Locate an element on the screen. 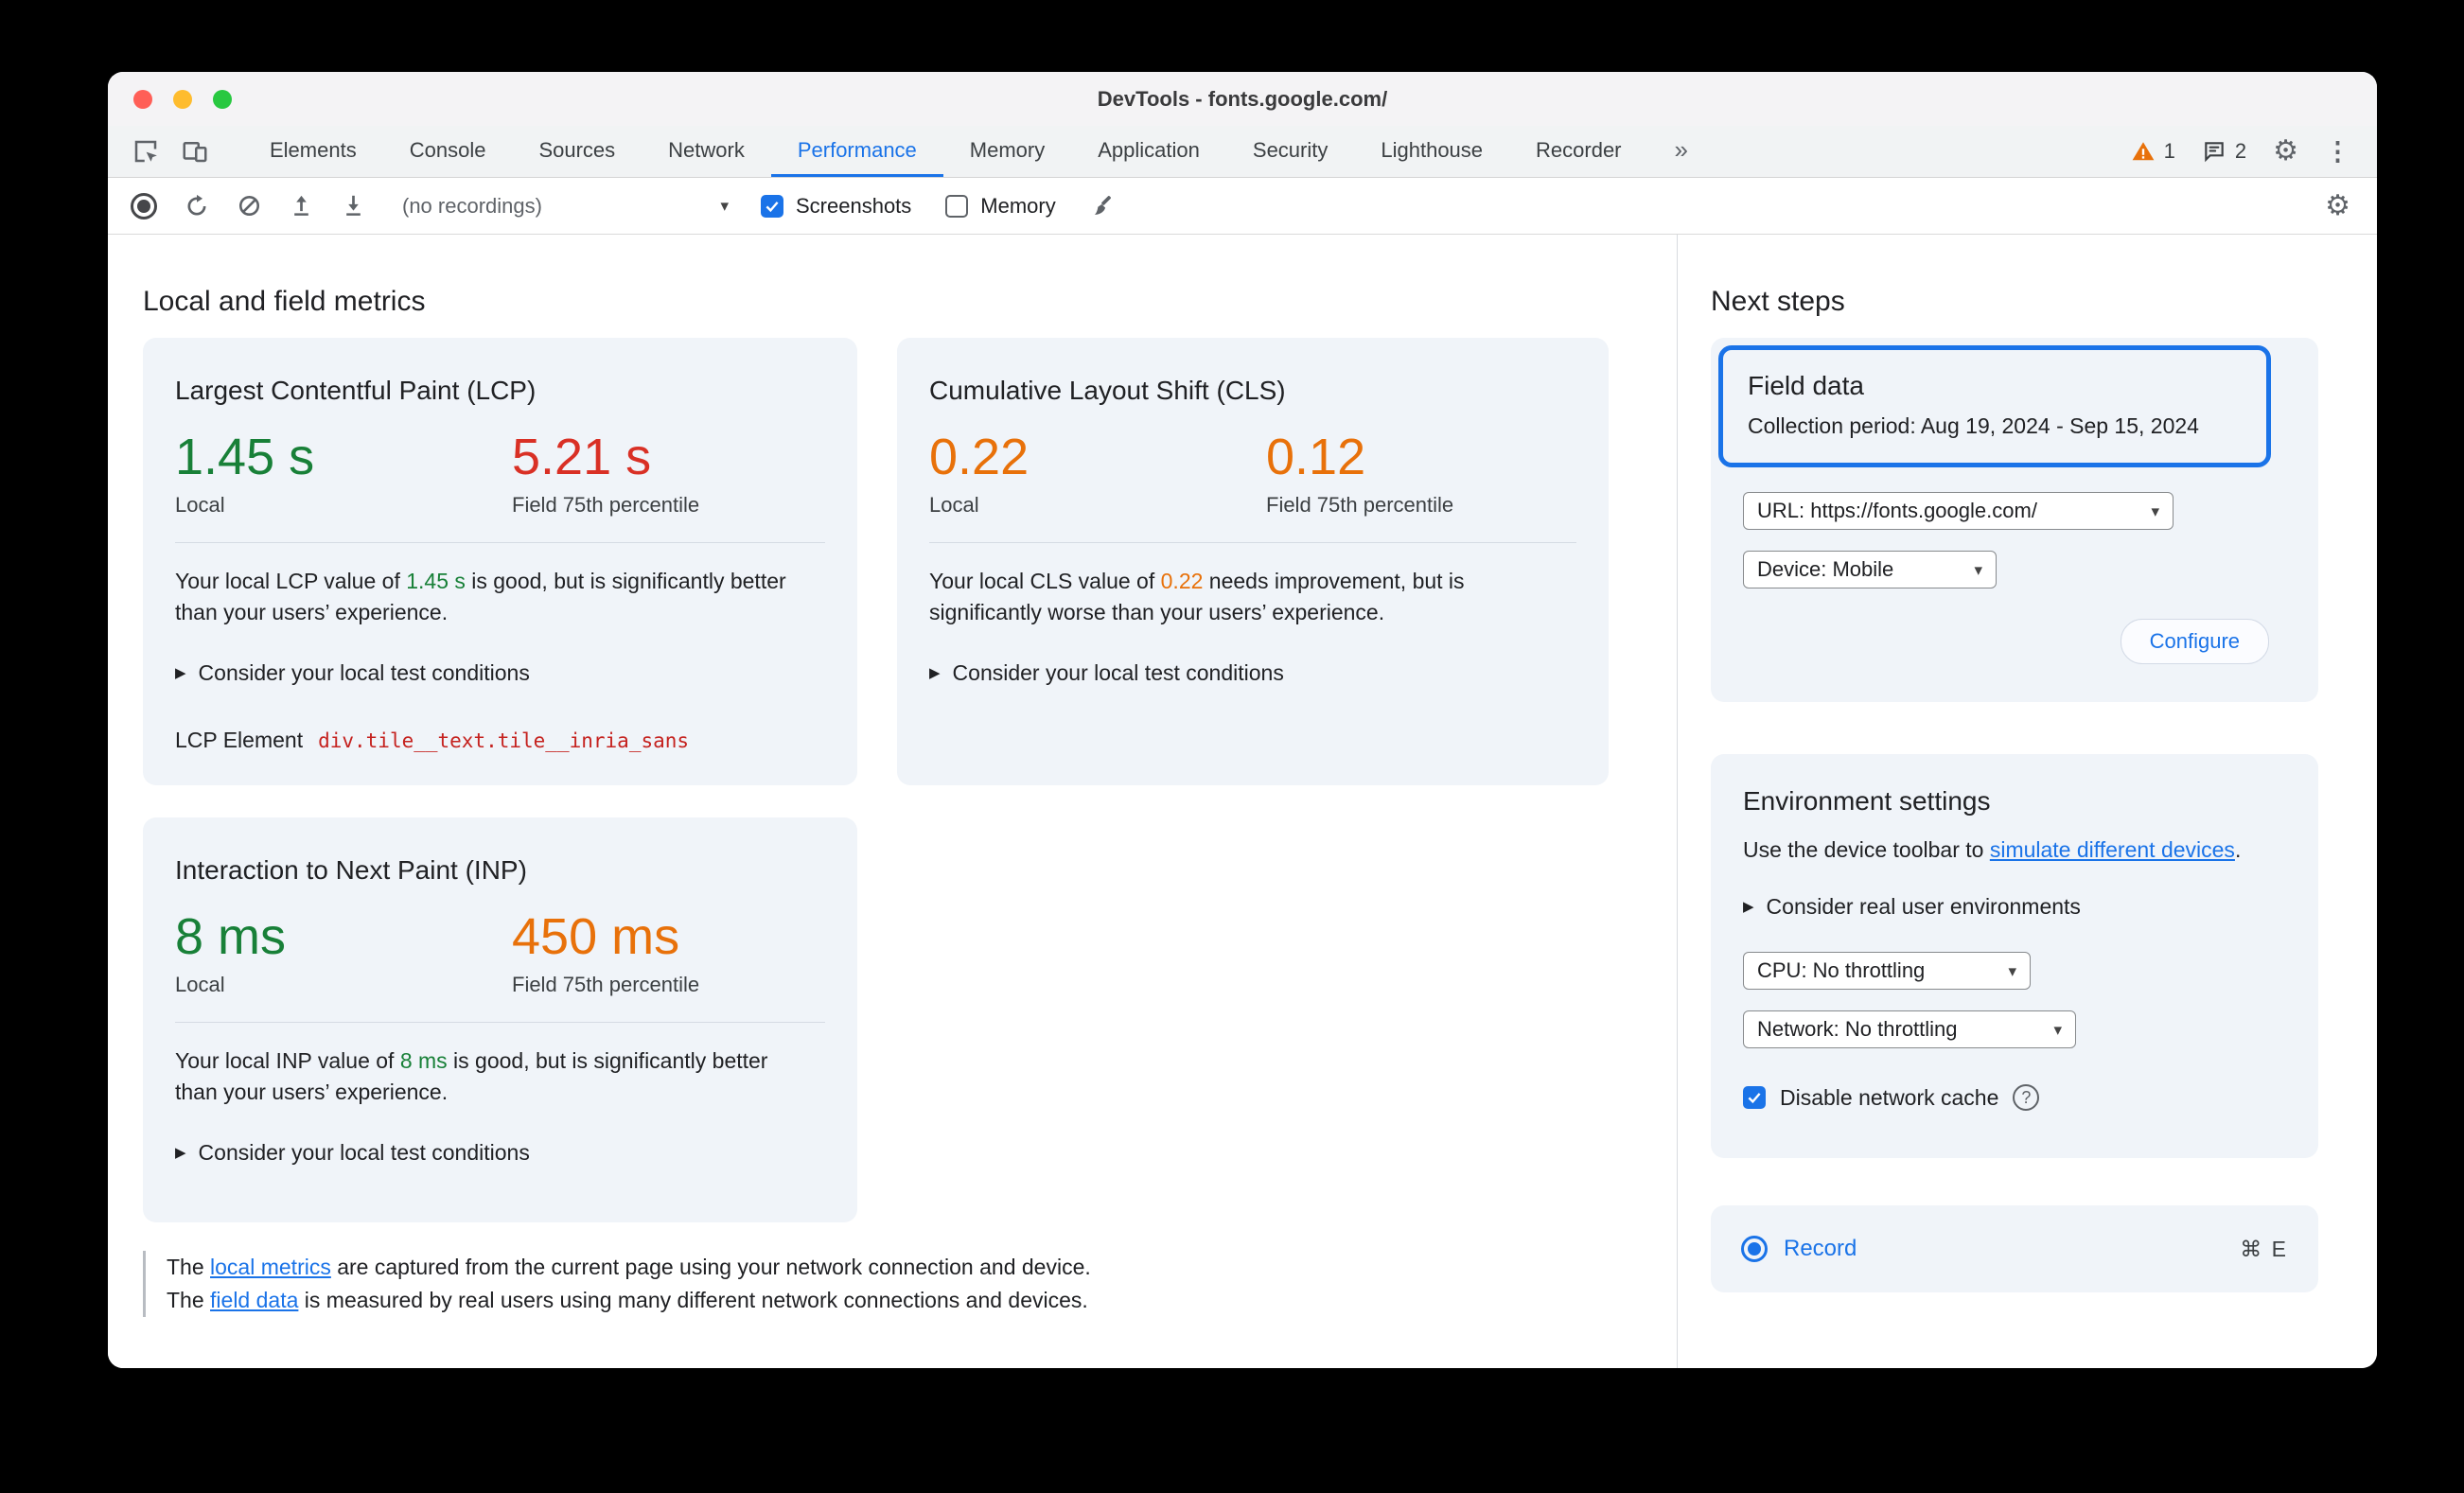 The height and width of the screenshot is (1493, 2464). collect-garbage-button is located at coordinates (1104, 206).